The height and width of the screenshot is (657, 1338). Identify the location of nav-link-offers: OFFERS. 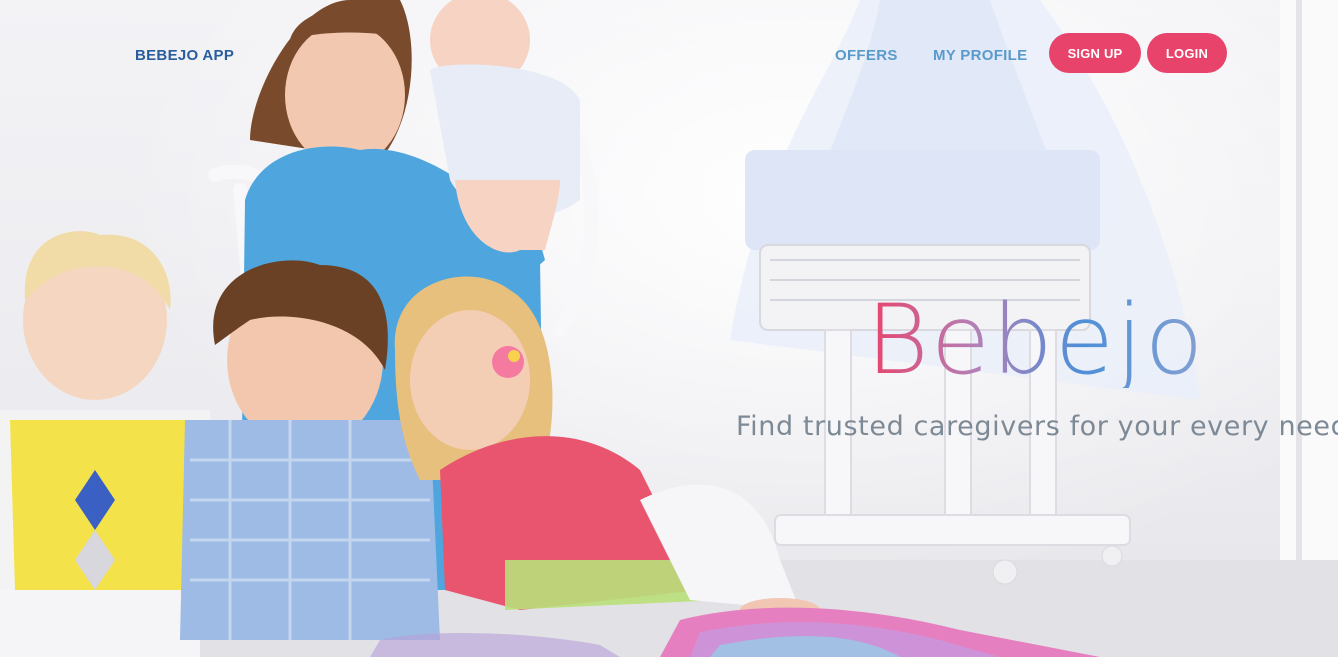
(866, 55).